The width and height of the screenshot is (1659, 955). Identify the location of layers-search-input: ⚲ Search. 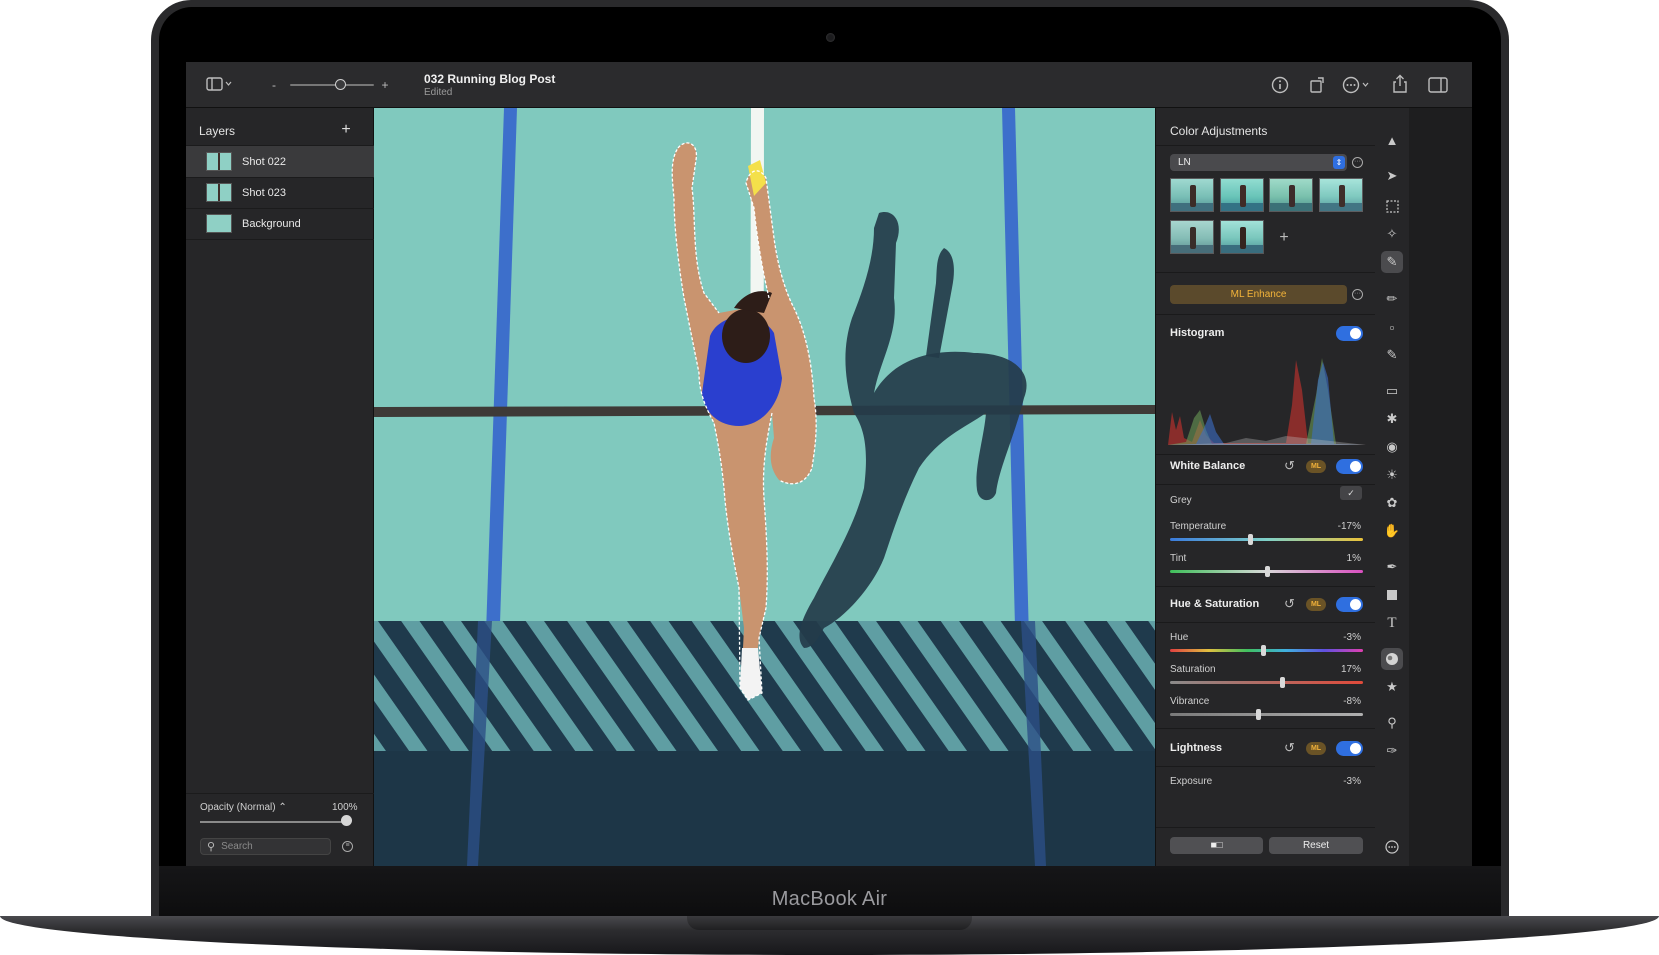
(265, 846).